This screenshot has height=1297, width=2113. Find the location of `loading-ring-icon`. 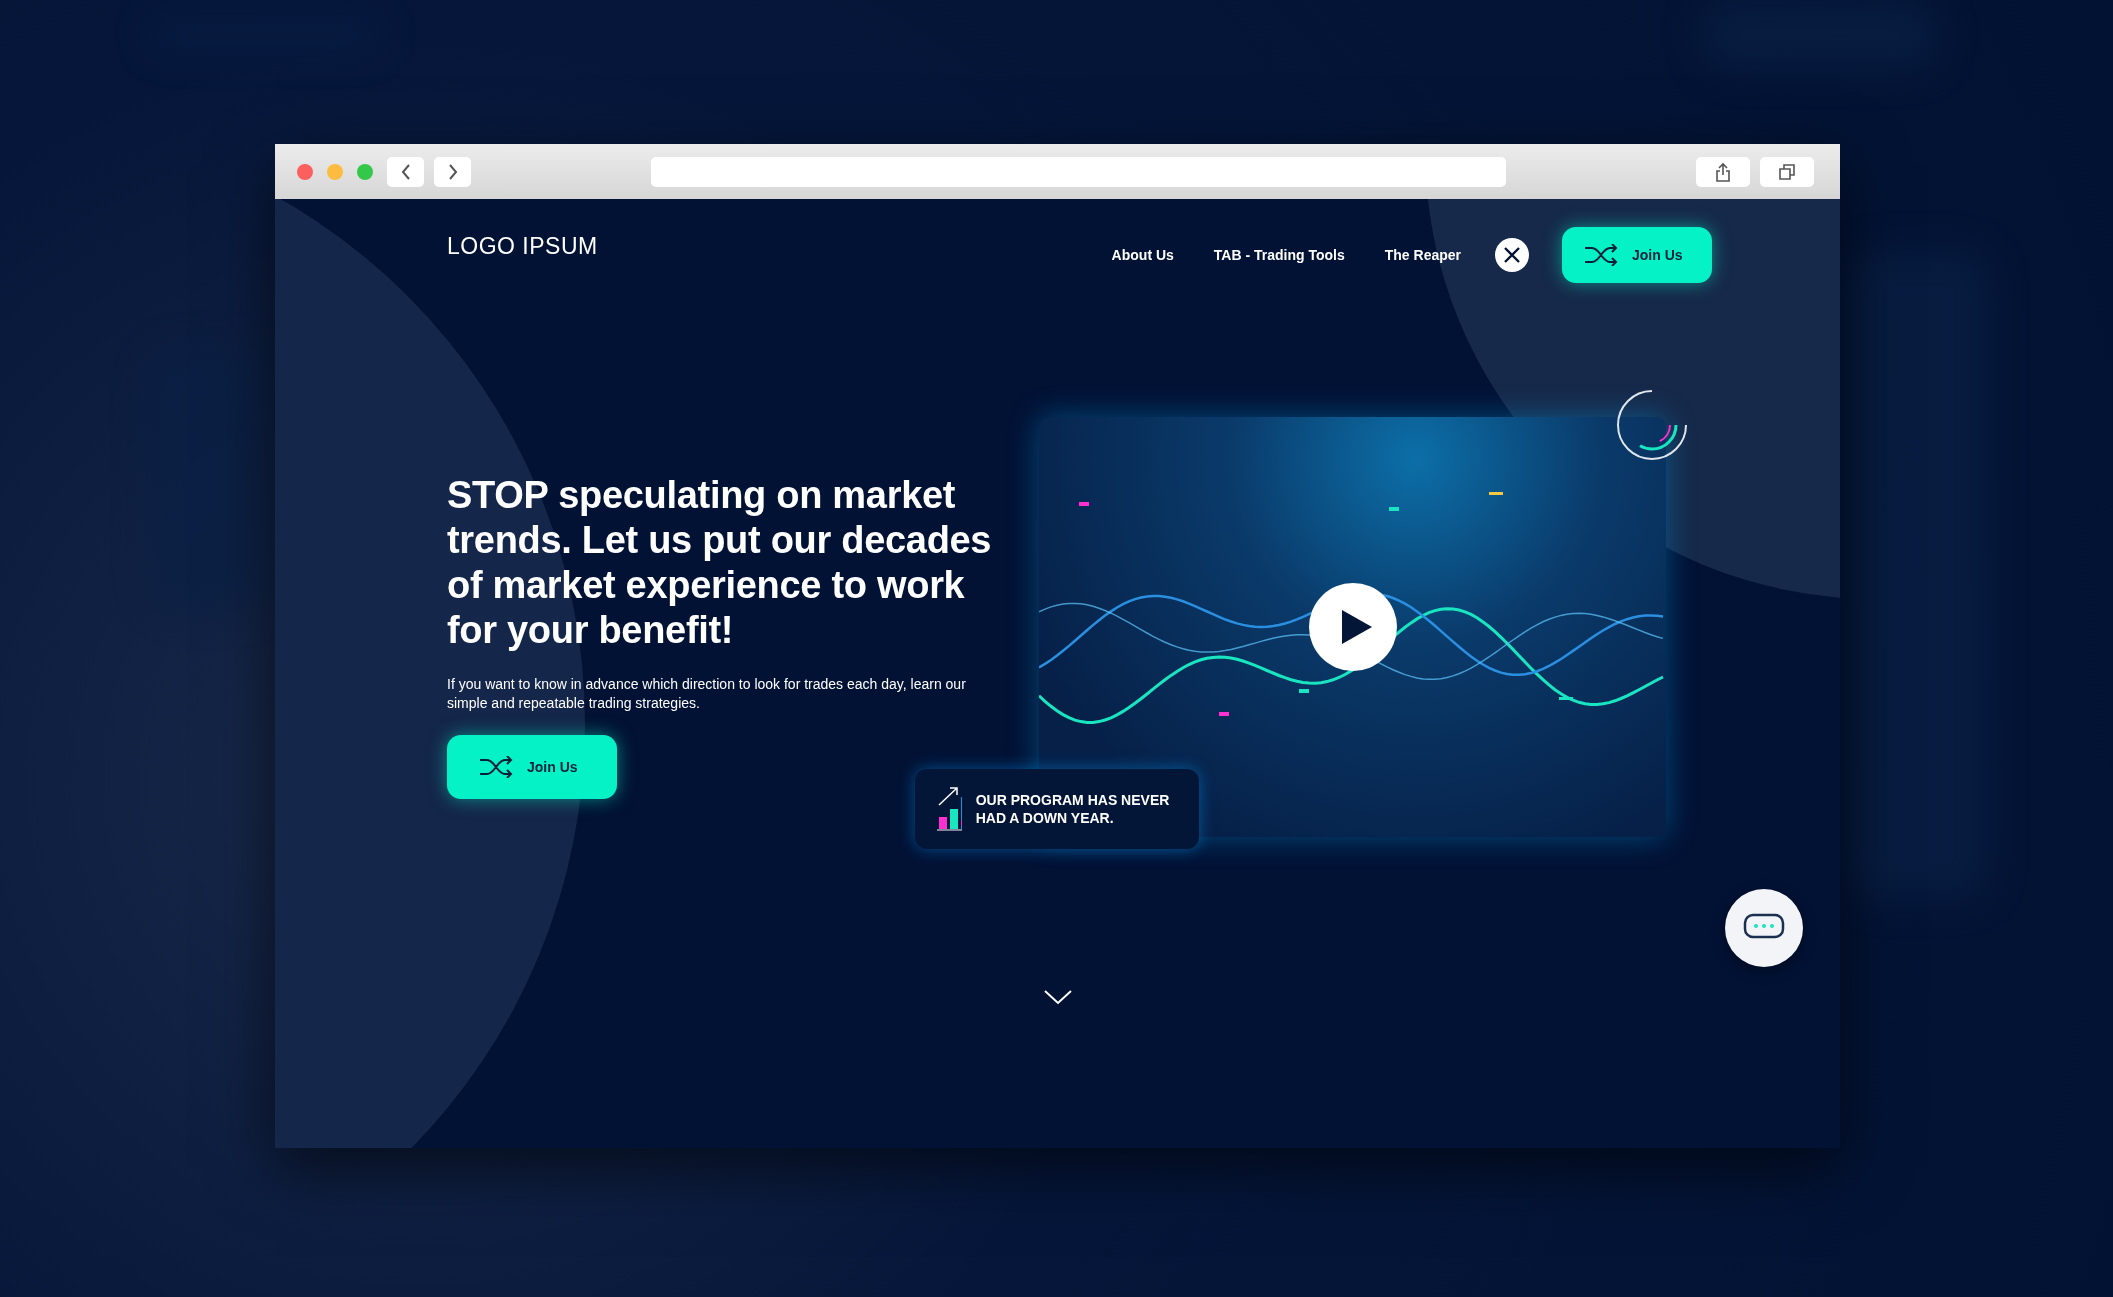

loading-ring-icon is located at coordinates (1652, 425).